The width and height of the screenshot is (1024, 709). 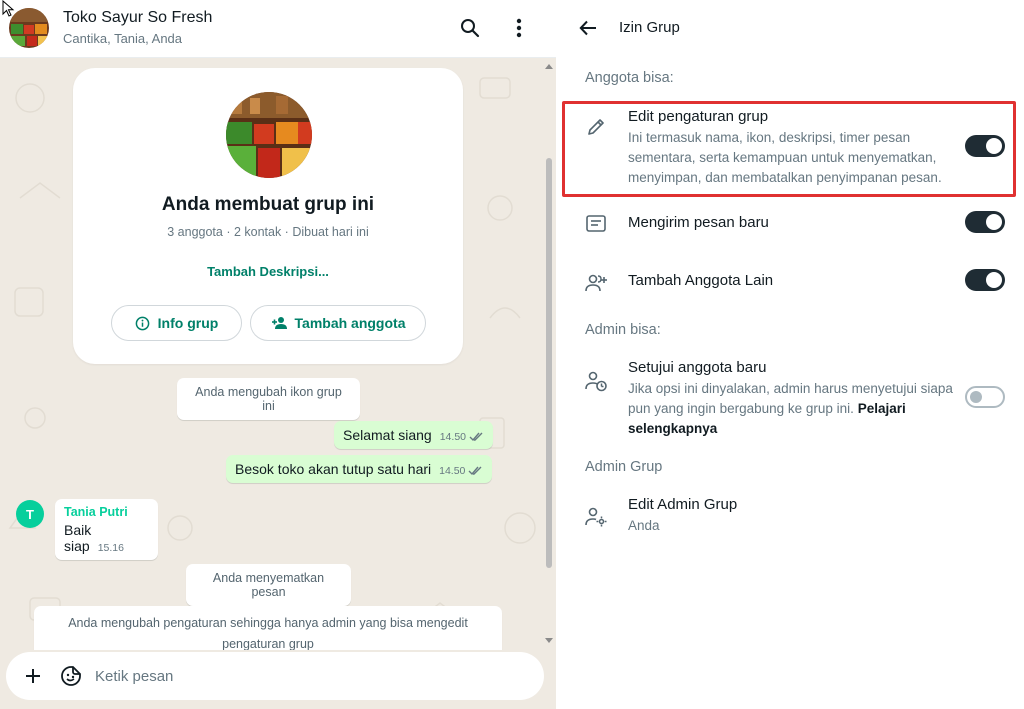 I want to click on info-icon, so click(x=142, y=323).